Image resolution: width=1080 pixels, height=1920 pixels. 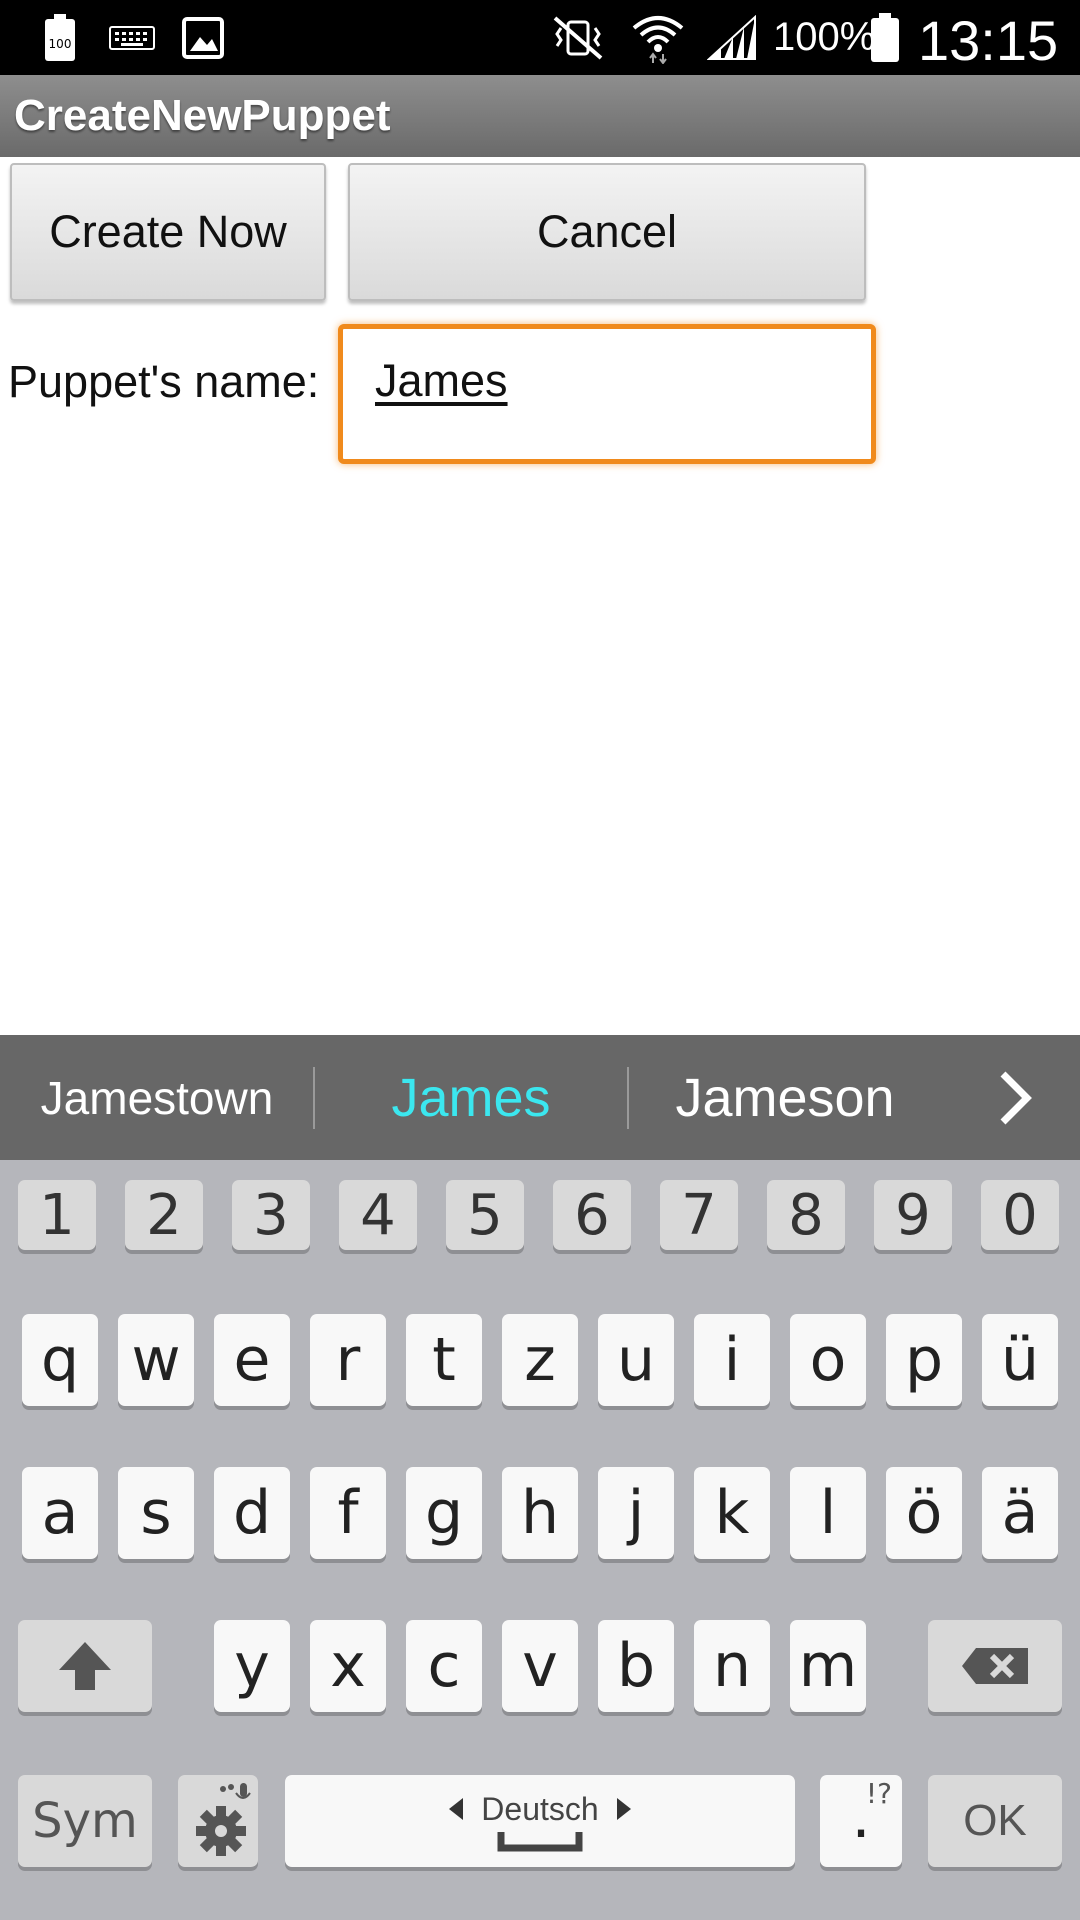 I want to click on key-t: t, so click(x=444, y=1360).